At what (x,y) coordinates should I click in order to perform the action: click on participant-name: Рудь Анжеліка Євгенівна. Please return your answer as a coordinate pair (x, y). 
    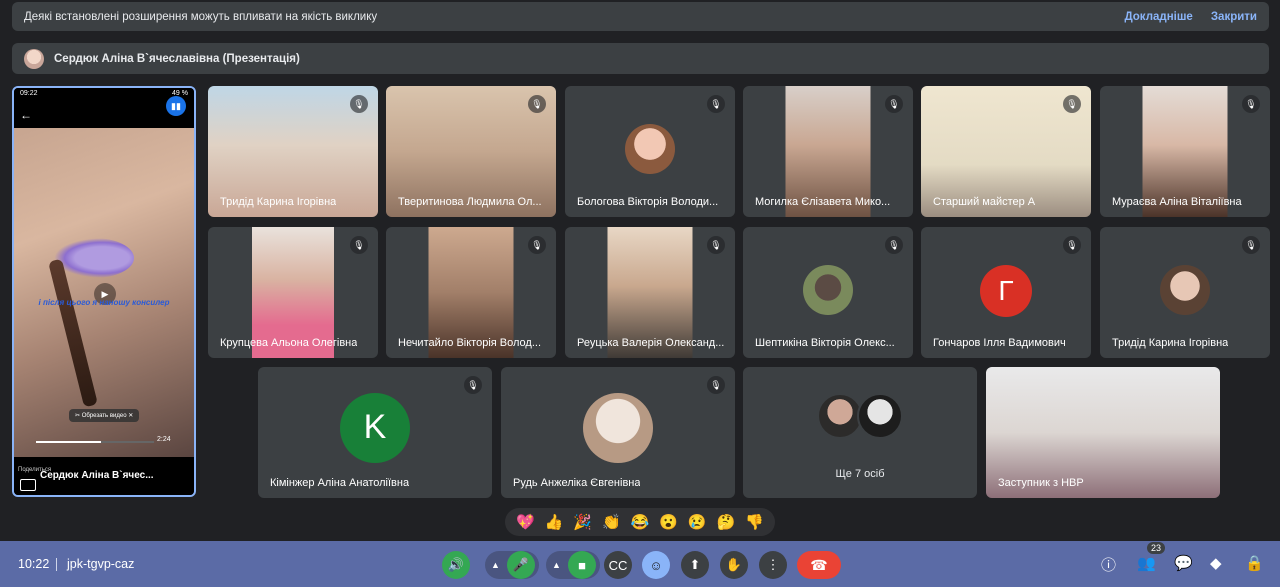
    Looking at the image, I should click on (577, 483).